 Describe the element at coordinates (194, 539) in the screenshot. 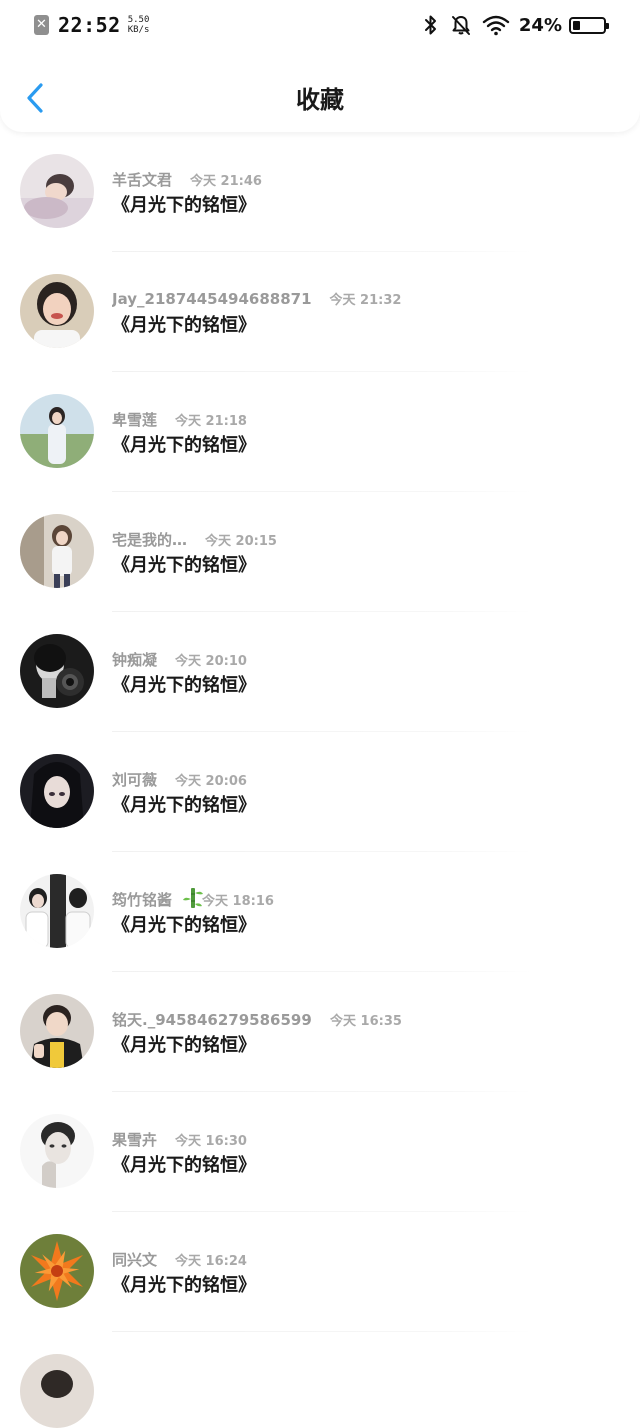

I see `item-meta: 宅是我的… 今天 20:15` at that location.